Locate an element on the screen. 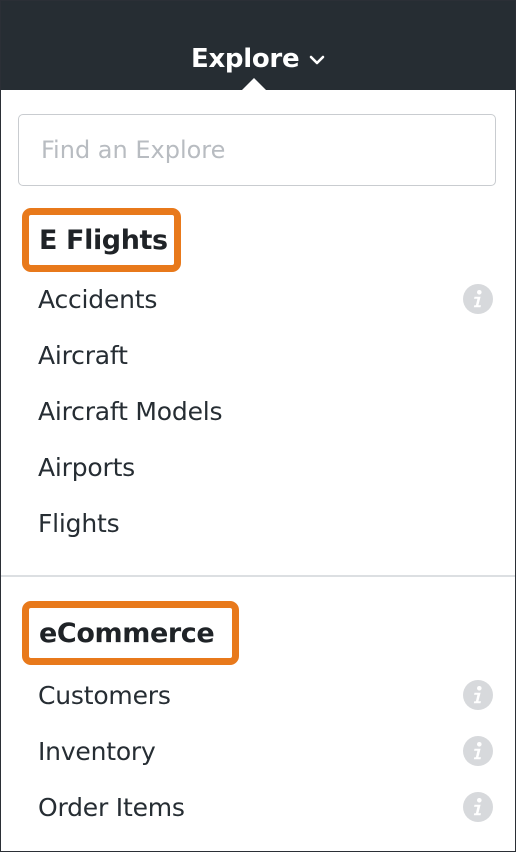 The height and width of the screenshot is (852, 516). top-navigation-bar: Explore is located at coordinates (258, 45).